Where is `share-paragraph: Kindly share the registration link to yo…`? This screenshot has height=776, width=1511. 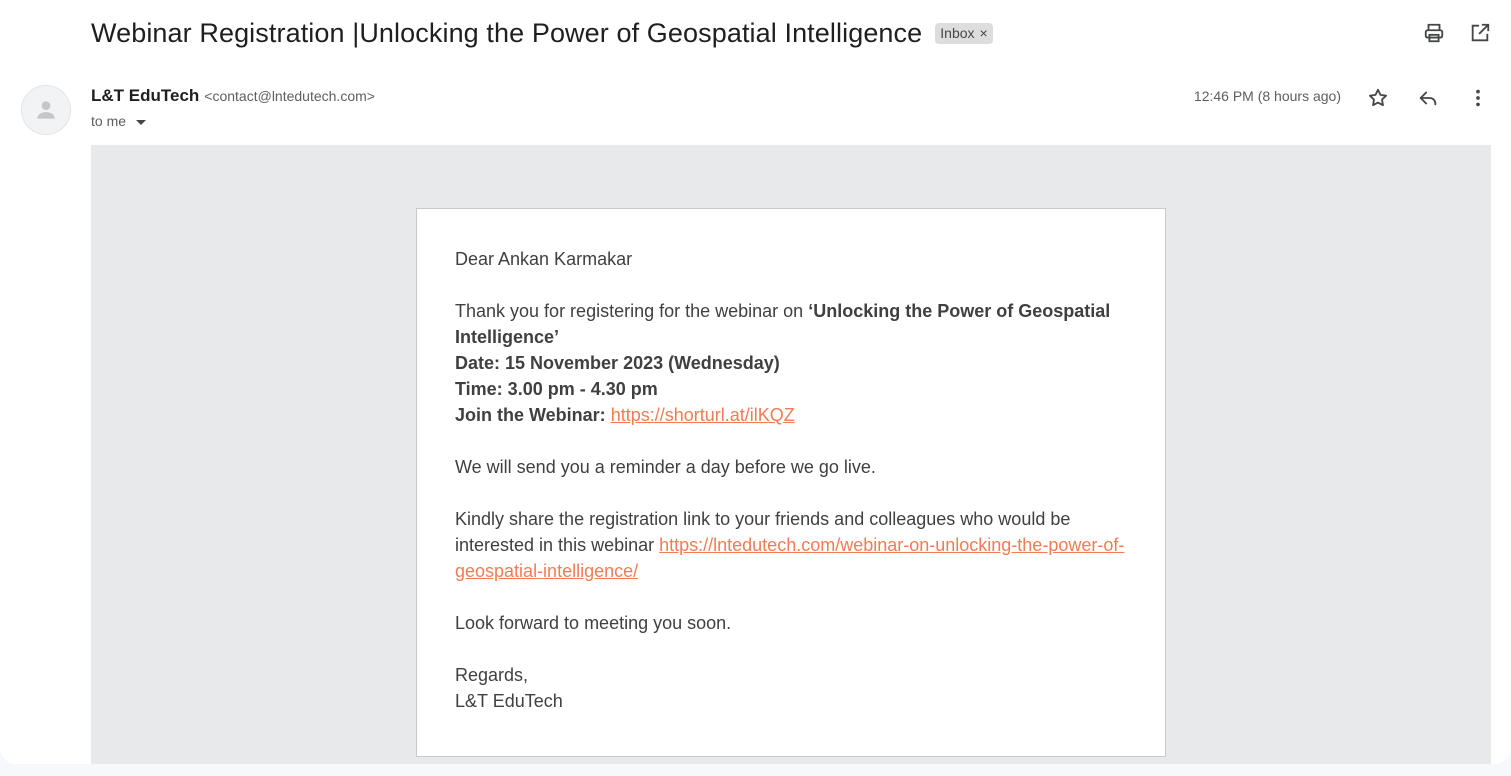
share-paragraph: Kindly share the registration link to yo… is located at coordinates (791, 545).